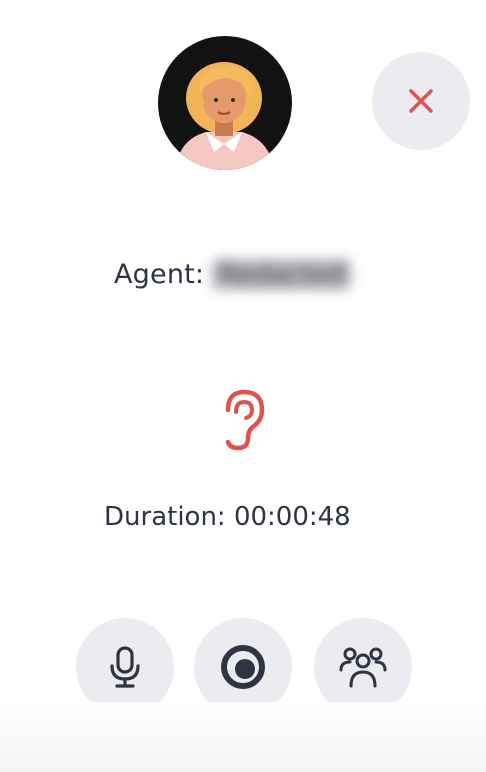  I want to click on agent-label: Agent:, so click(159, 274).